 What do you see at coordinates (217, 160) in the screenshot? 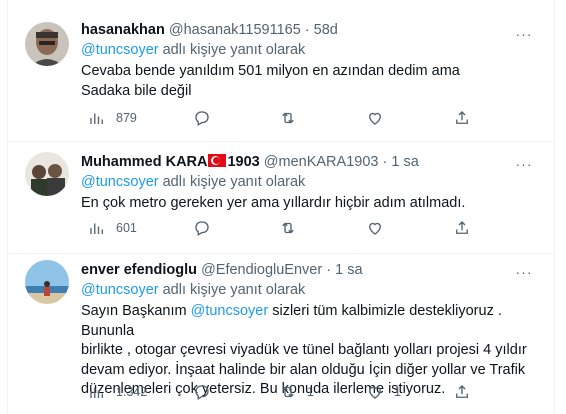
I see `turkey-flag-icon` at bounding box center [217, 160].